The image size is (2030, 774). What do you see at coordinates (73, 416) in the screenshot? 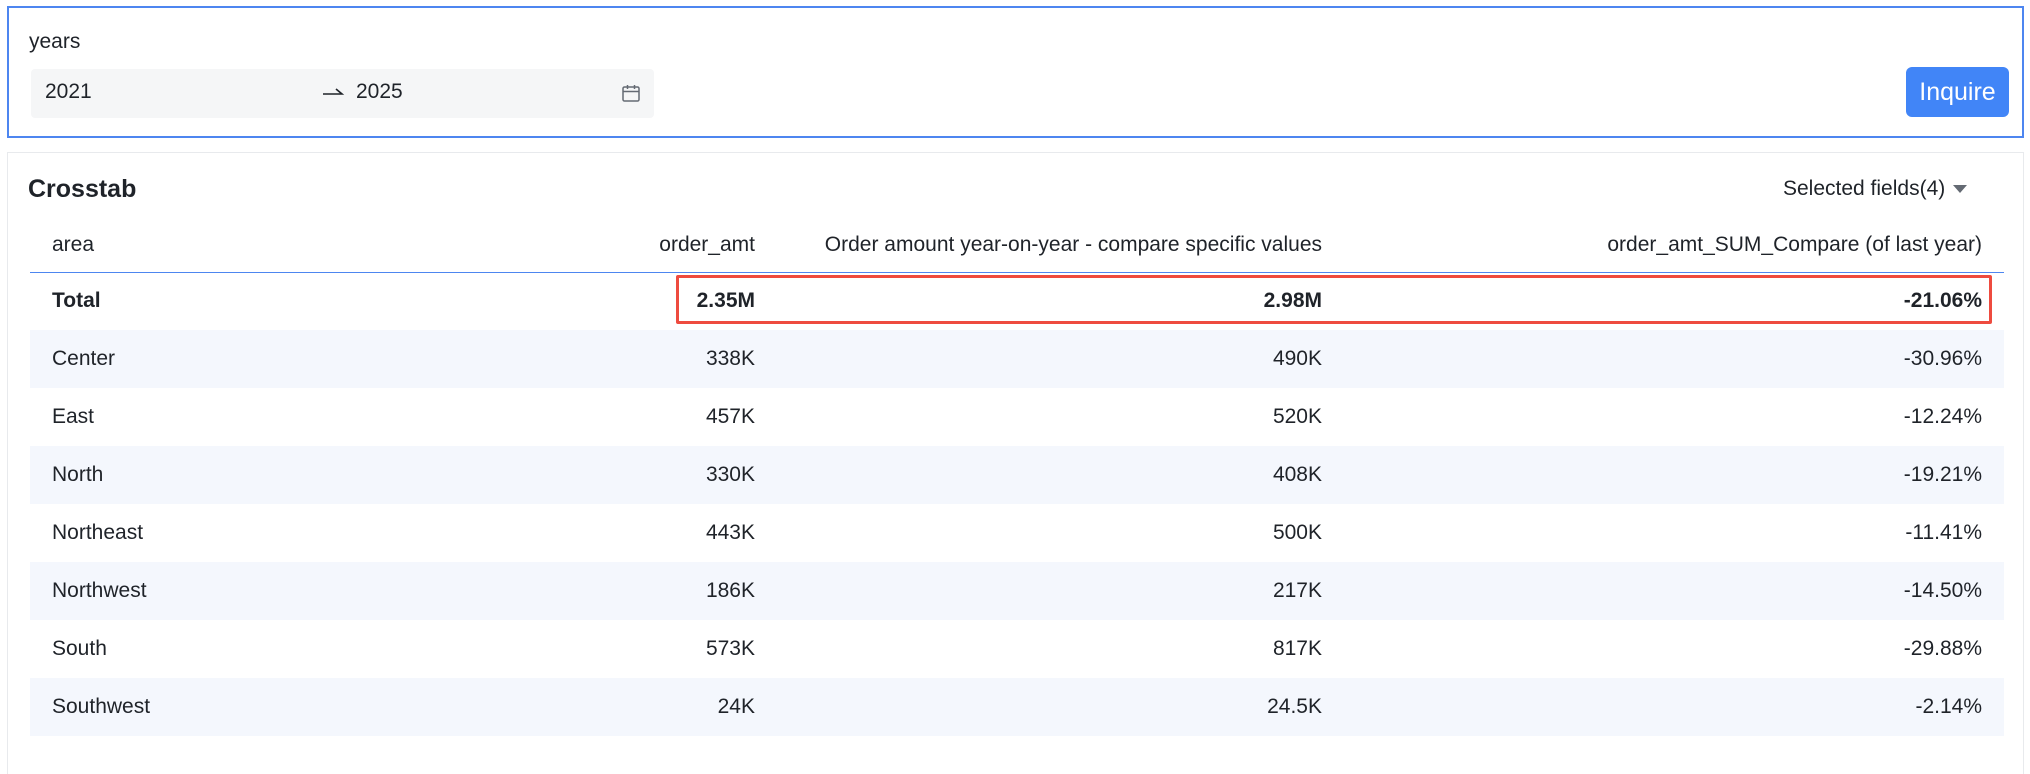
I see `cell-area: East` at bounding box center [73, 416].